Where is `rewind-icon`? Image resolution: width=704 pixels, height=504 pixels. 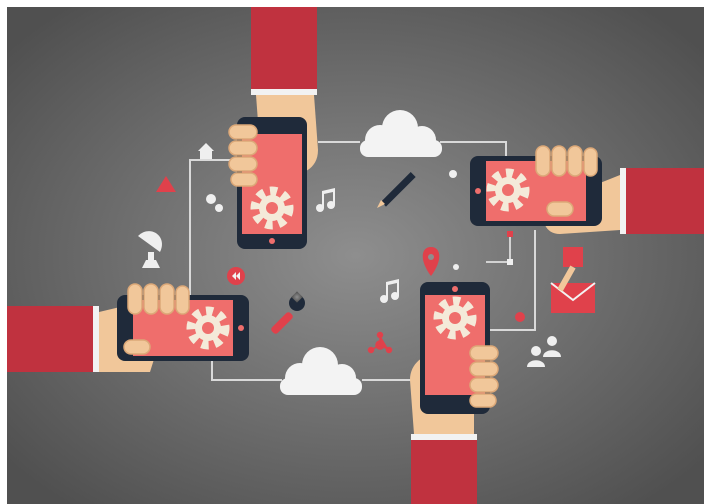 rewind-icon is located at coordinates (236, 276).